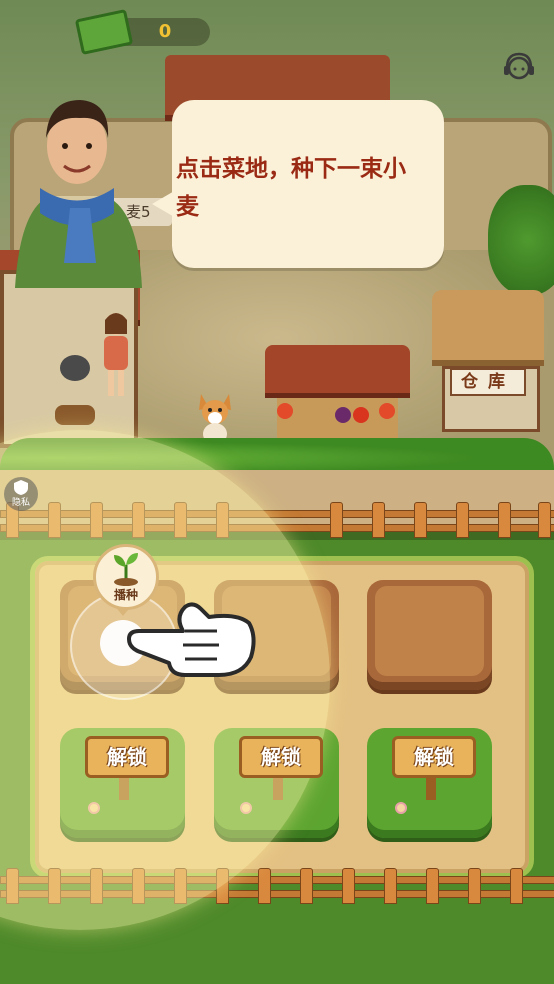 The image size is (554, 984). What do you see at coordinates (429, 783) in the screenshot?
I see `locked-plot-3: 解锁` at bounding box center [429, 783].